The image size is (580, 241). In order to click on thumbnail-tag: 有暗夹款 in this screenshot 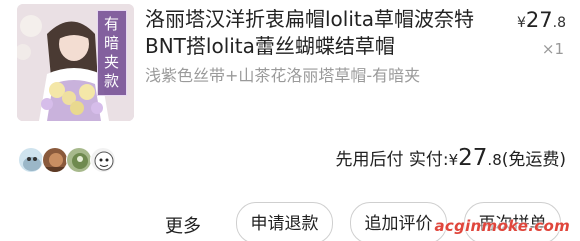, I will do `click(112, 53)`.